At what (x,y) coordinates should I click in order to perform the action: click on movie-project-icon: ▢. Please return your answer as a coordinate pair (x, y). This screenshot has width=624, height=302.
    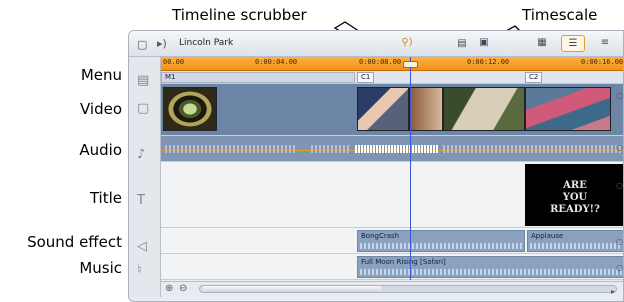
    Looking at the image, I should click on (142, 44).